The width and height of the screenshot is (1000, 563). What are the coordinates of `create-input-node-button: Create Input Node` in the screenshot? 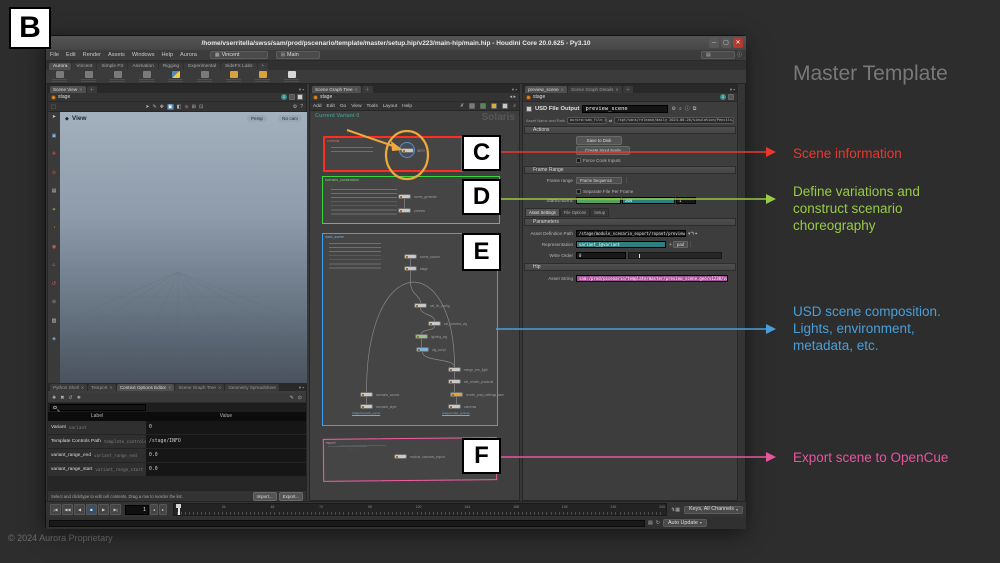 It's located at (603, 150).